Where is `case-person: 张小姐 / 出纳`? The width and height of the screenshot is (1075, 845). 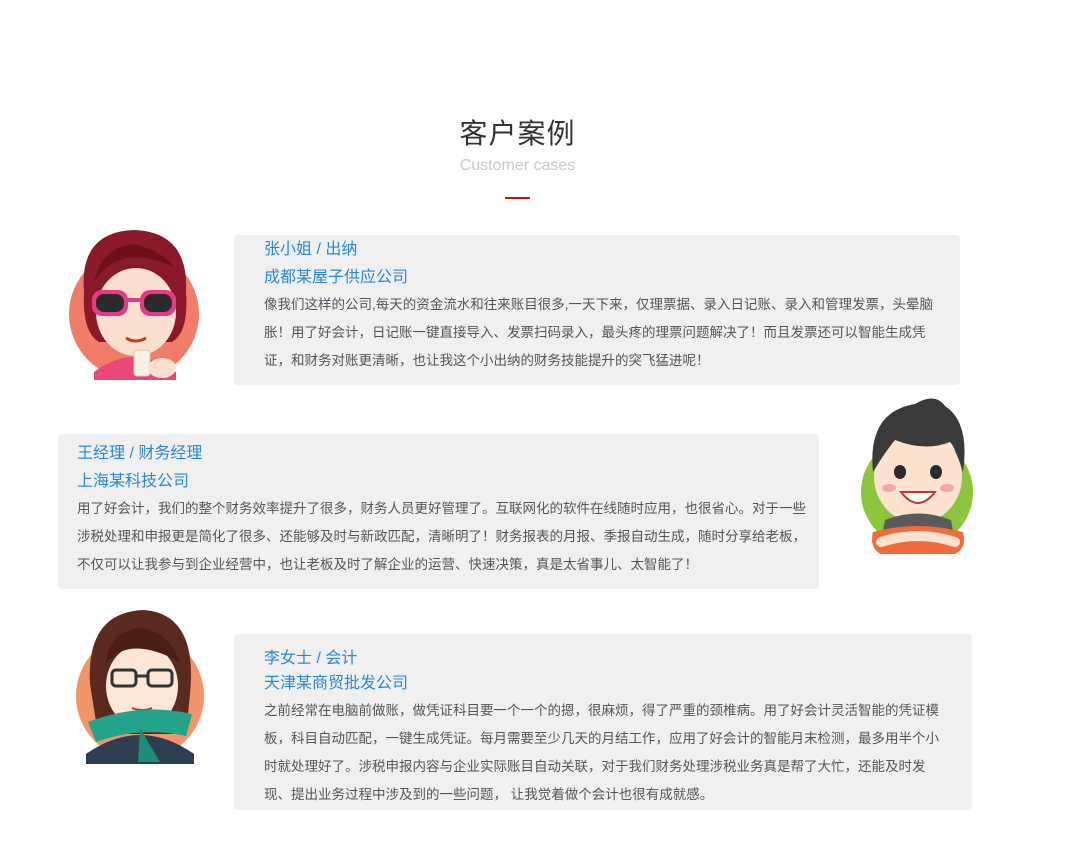
case-person: 张小姐 / 出纳 is located at coordinates (311, 249).